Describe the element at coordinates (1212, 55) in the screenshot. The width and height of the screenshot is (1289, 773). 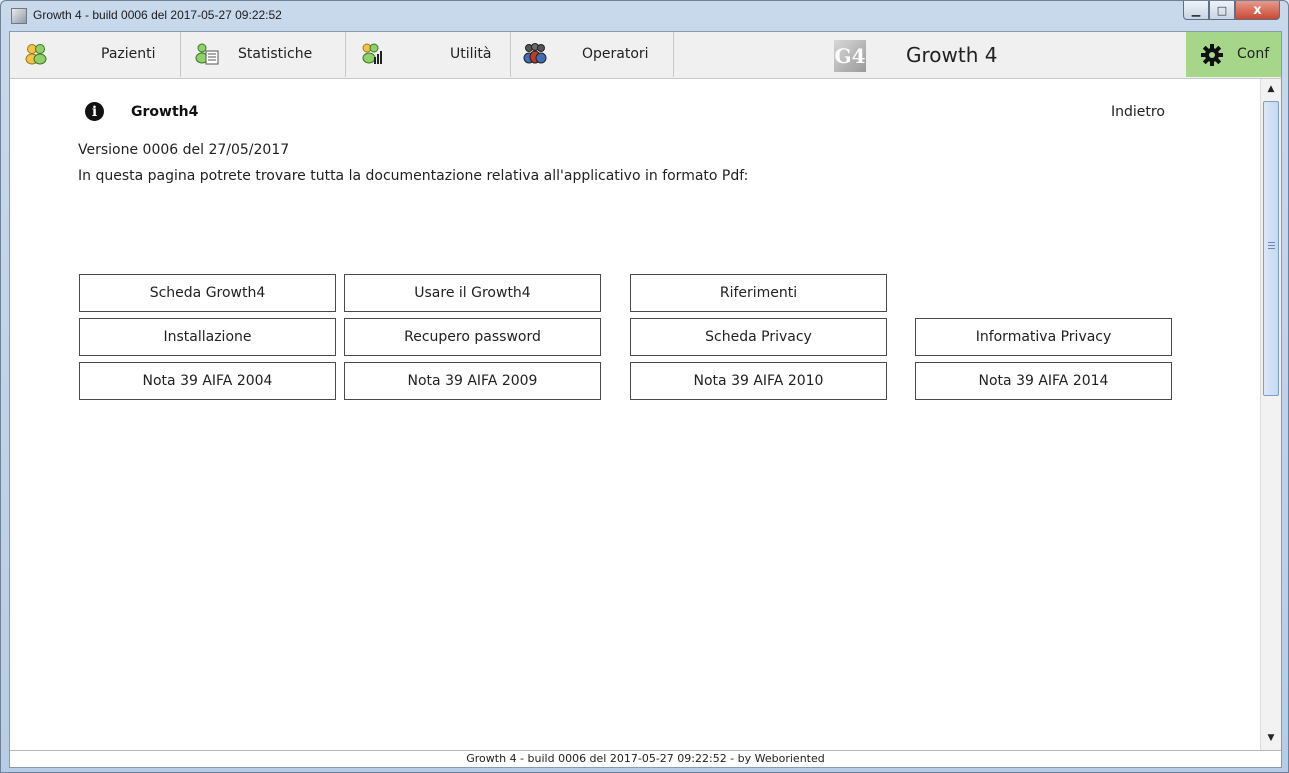
I see `gear-icon` at that location.